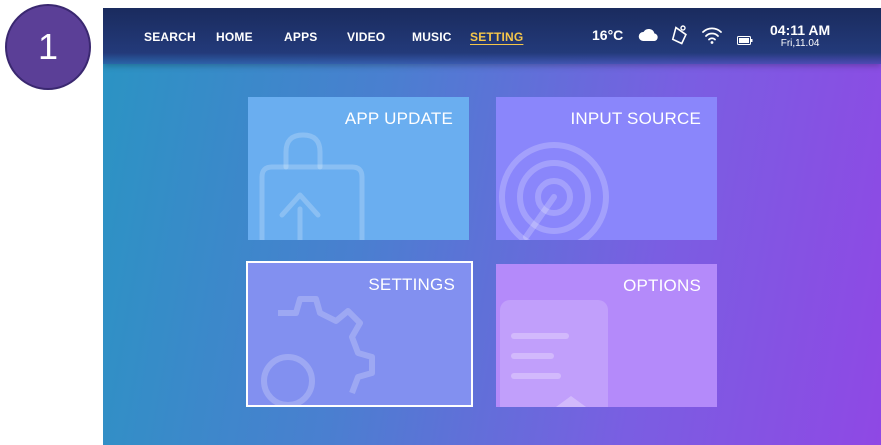  Describe the element at coordinates (679, 37) in the screenshot. I see `compass-icon` at that location.